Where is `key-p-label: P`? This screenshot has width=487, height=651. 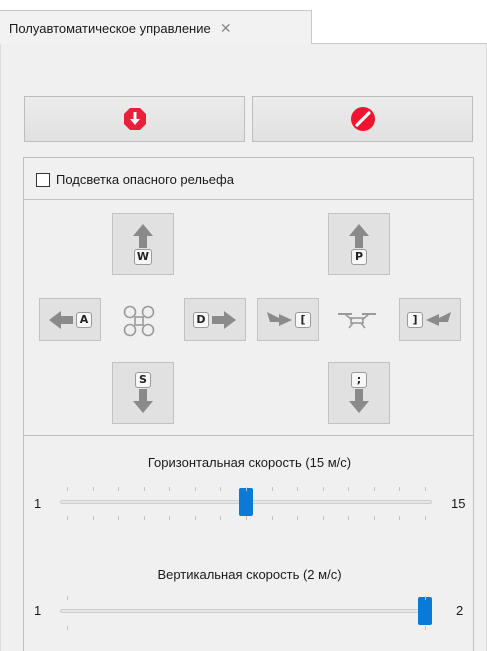 key-p-label: P is located at coordinates (359, 257).